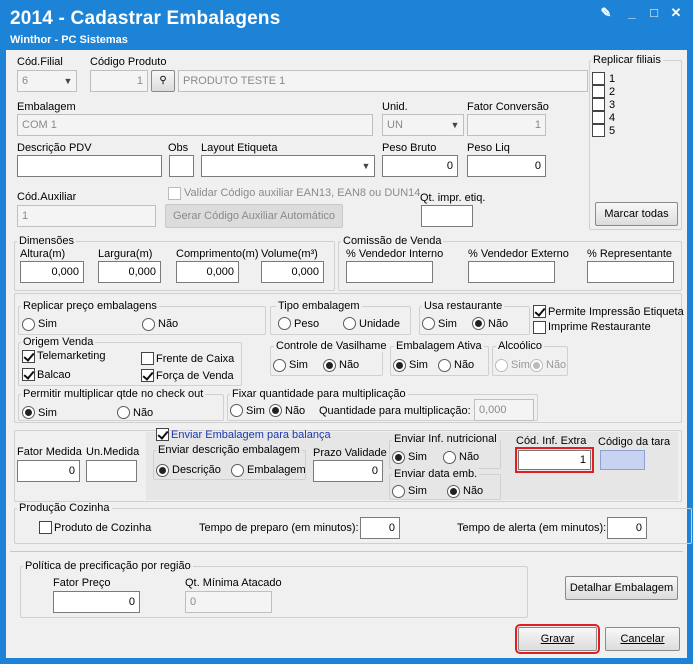 The width and height of the screenshot is (693, 664). I want to click on vendedor-interno-input, so click(389, 272).